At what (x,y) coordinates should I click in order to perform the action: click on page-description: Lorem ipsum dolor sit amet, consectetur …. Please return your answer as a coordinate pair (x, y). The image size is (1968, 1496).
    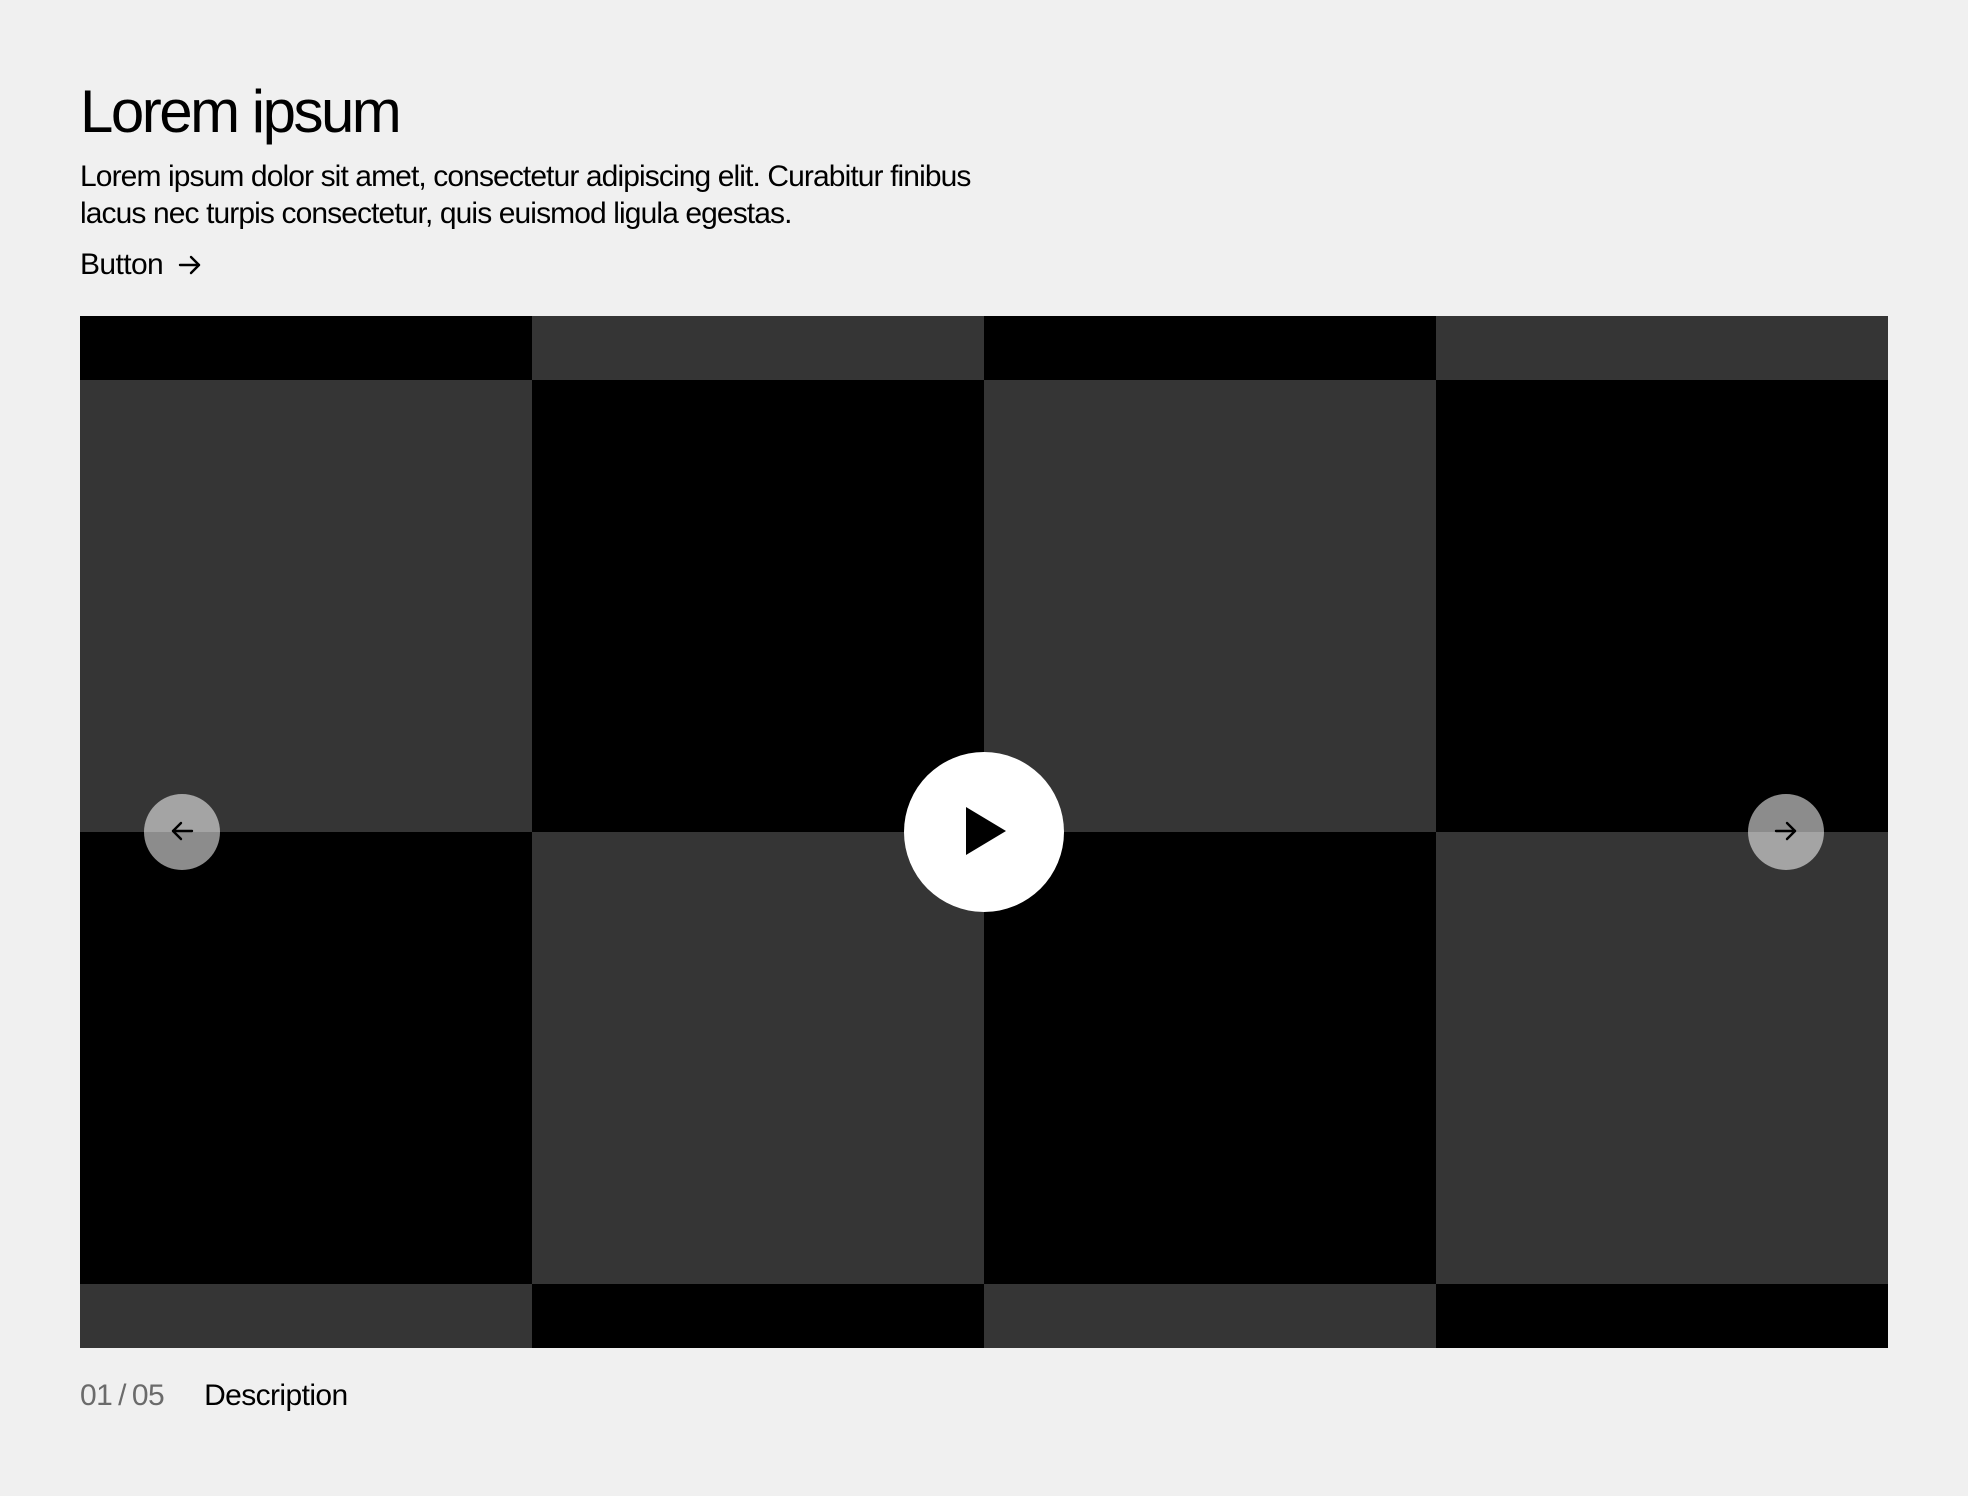
    Looking at the image, I should click on (525, 195).